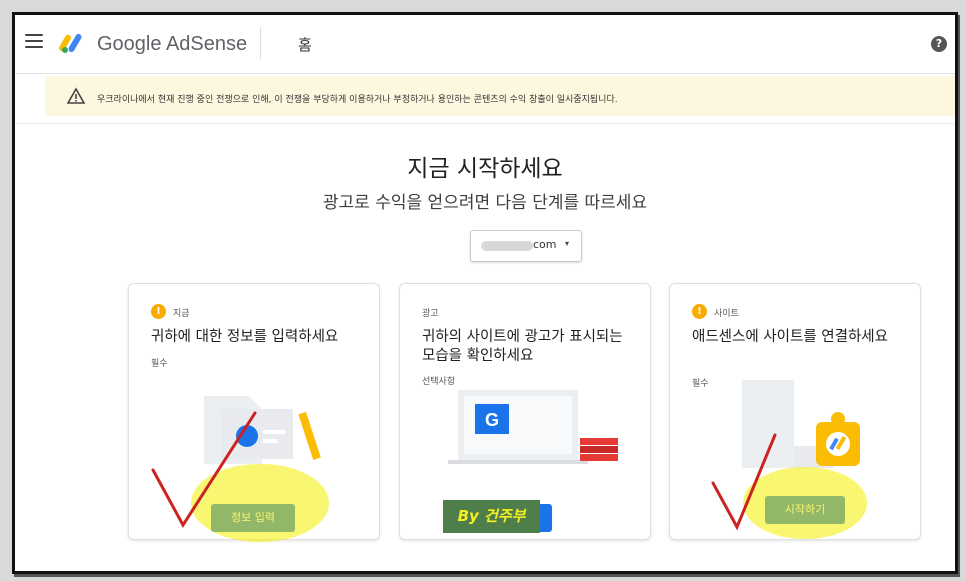  What do you see at coordinates (76, 95) in the screenshot?
I see `warning-icon` at bounding box center [76, 95].